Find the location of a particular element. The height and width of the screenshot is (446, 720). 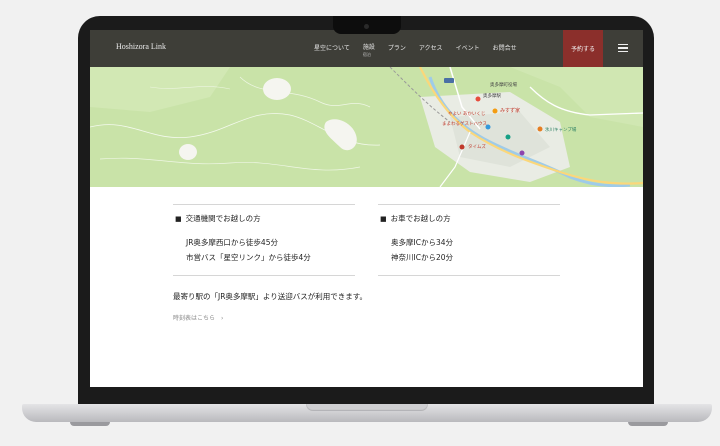

map-label: 奥多摩町役場 is located at coordinates (503, 85).